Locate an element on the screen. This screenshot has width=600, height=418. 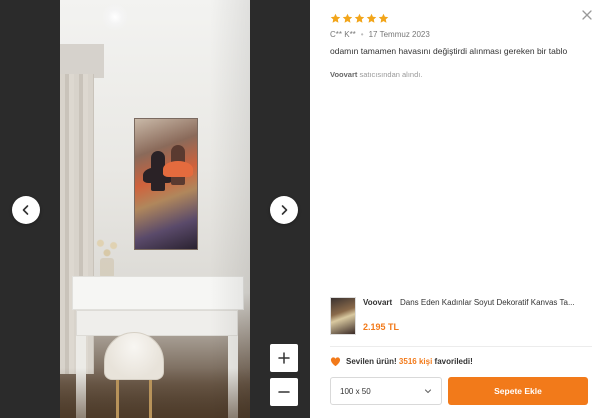
review-meta: C** K** • 17 Temmuz 2023 is located at coordinates (380, 34).